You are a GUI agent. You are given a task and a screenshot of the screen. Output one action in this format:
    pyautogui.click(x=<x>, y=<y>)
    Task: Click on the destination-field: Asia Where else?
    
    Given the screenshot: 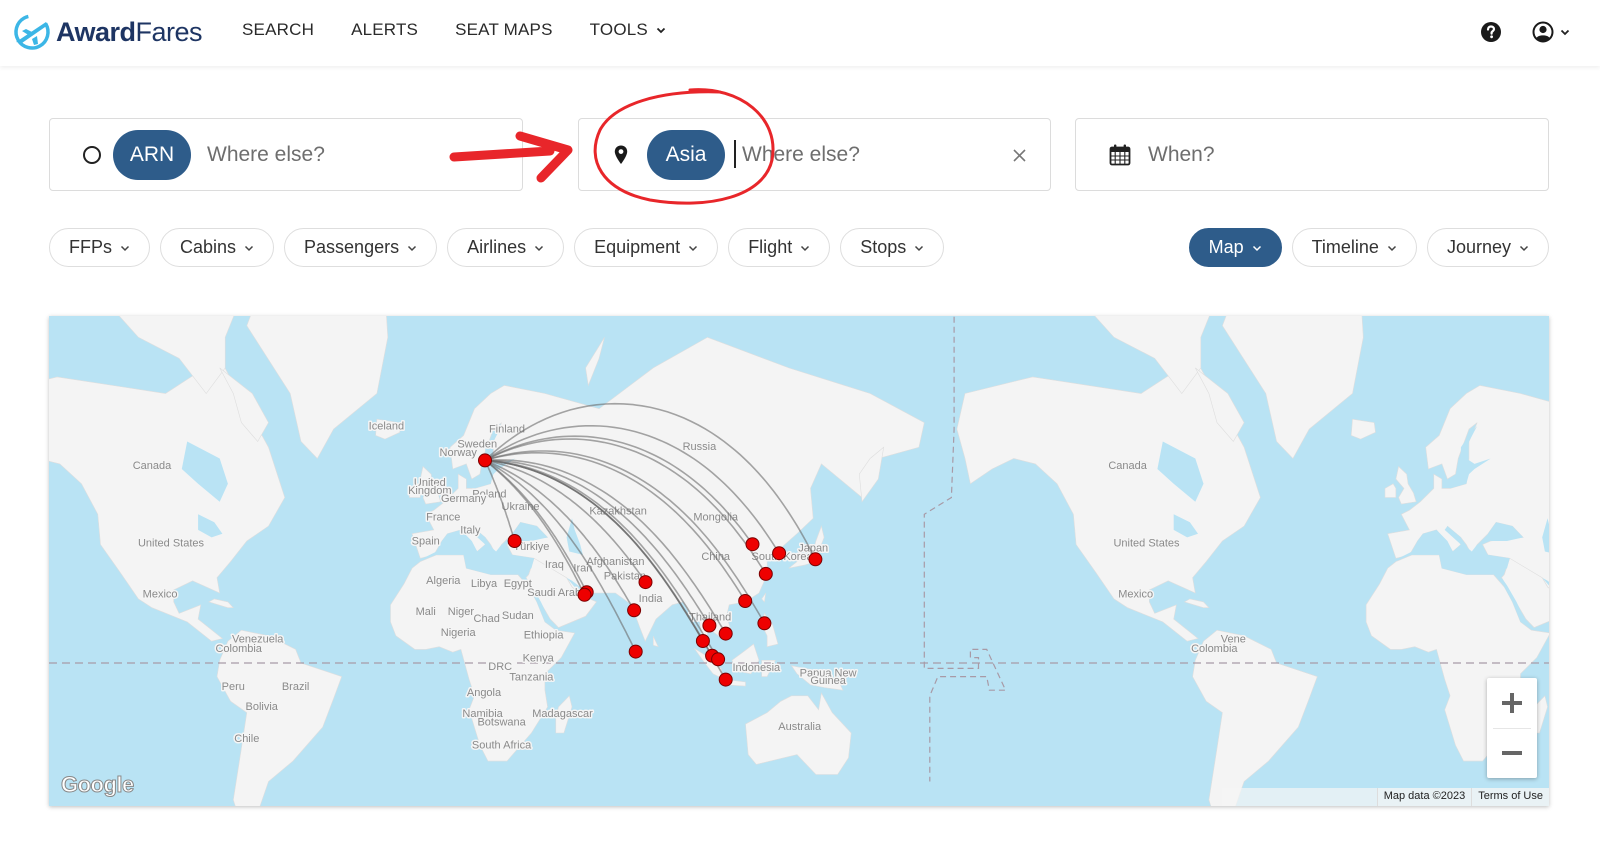 What is the action you would take?
    pyautogui.click(x=814, y=154)
    